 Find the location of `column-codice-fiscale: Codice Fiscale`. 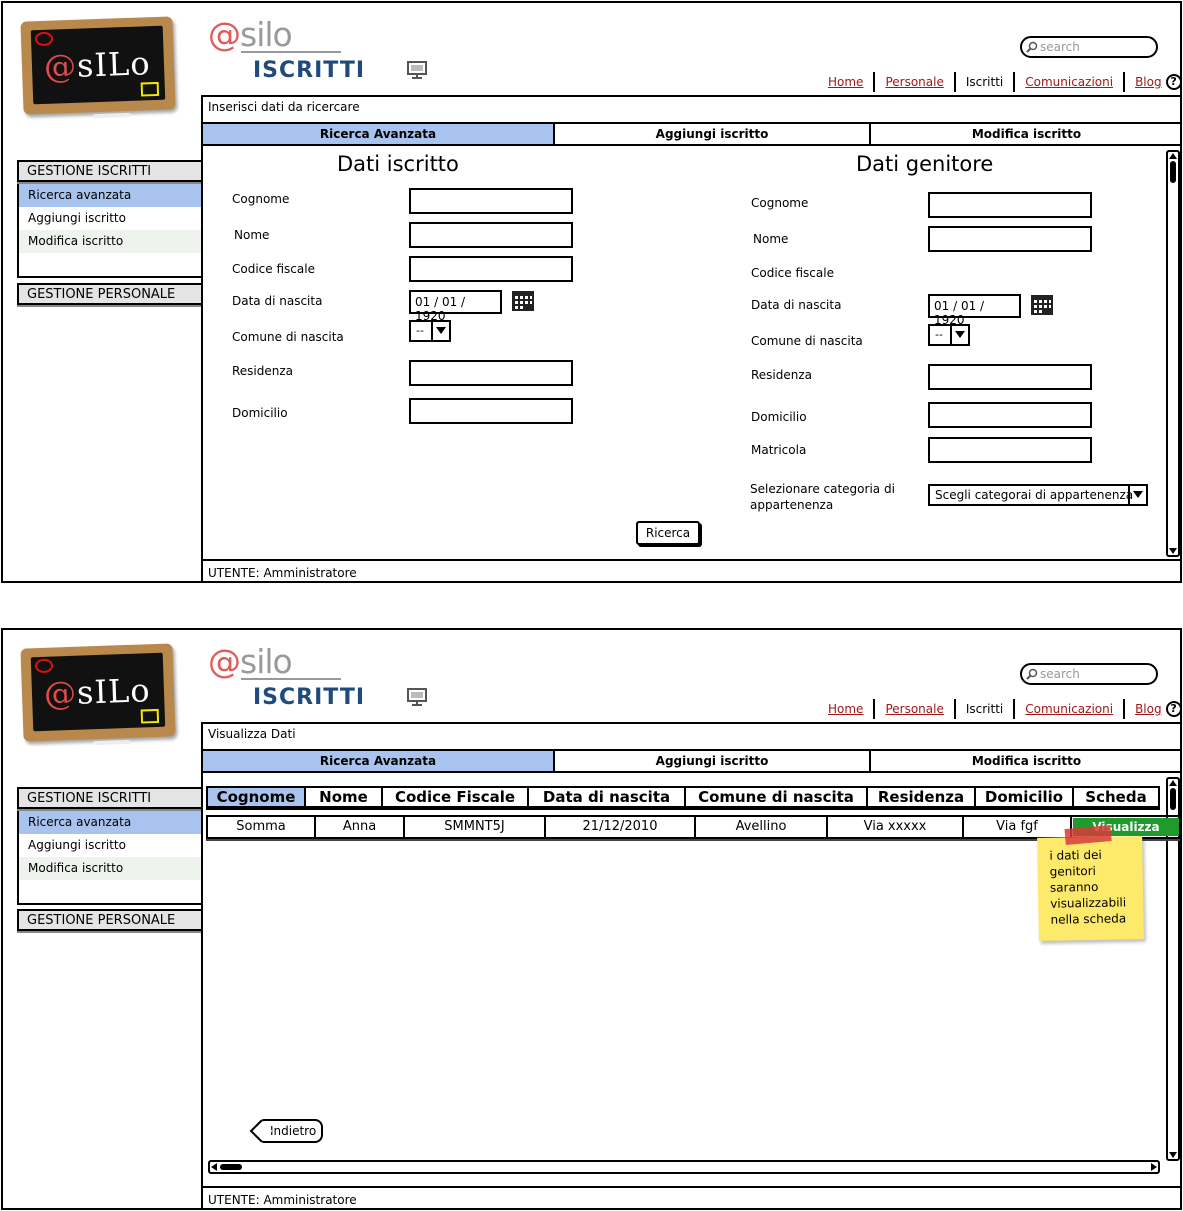

column-codice-fiscale: Codice Fiscale is located at coordinates (456, 797).